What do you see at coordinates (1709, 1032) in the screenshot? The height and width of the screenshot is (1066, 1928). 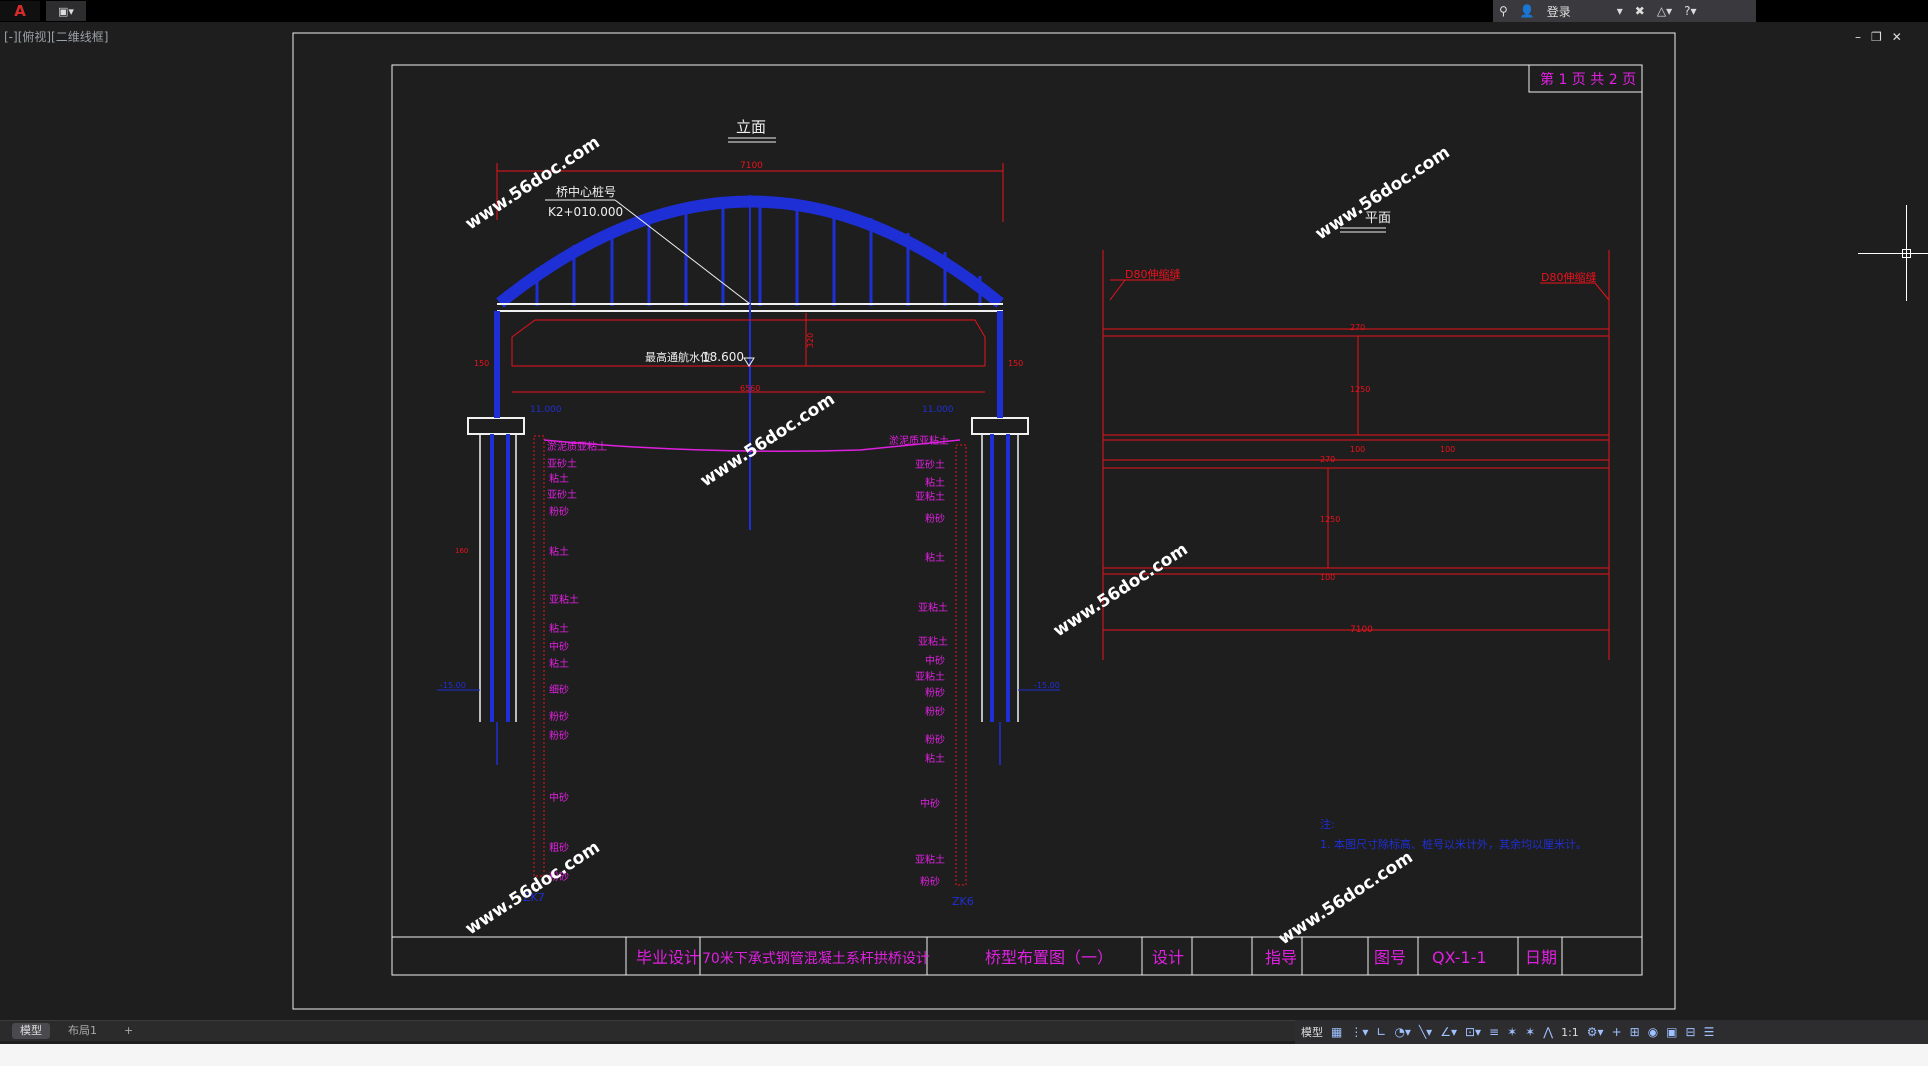 I see `menu-icon: ☰` at bounding box center [1709, 1032].